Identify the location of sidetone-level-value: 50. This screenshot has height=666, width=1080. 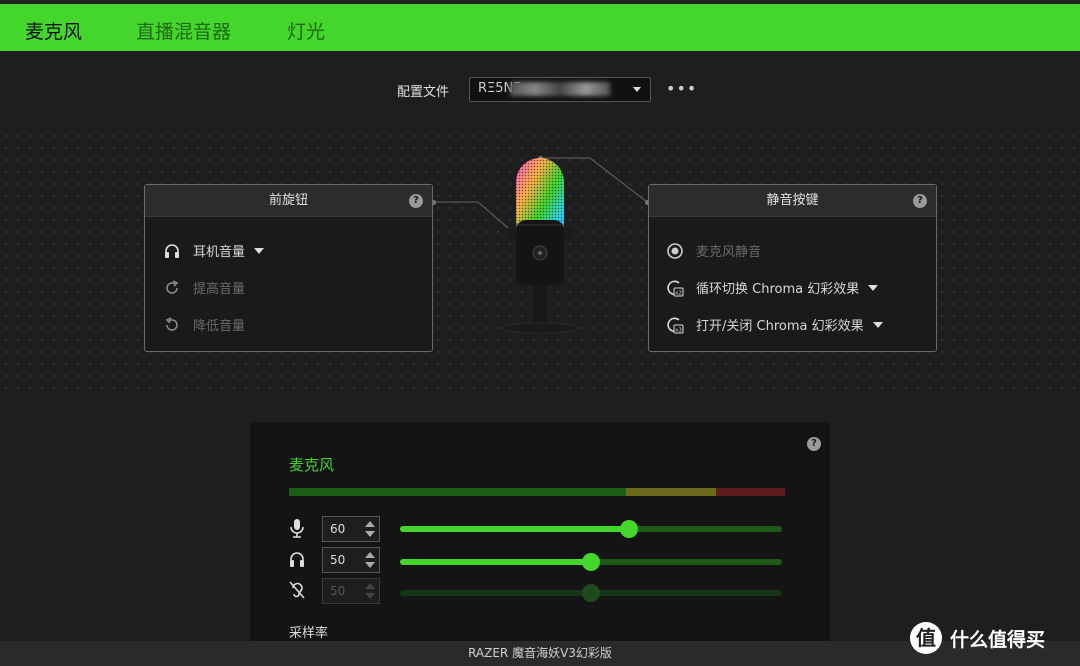
(338, 591).